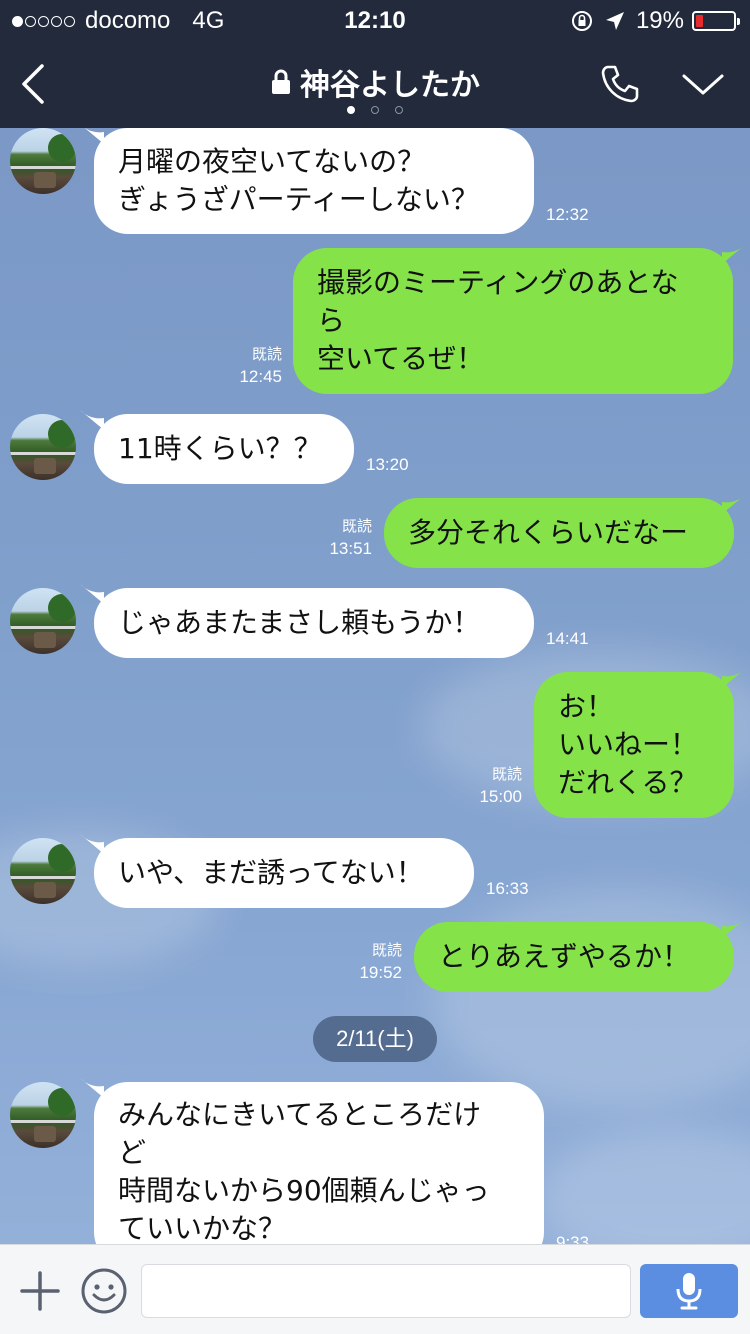  I want to click on message-bubble-incoming: 11時くらい？？, so click(224, 449).